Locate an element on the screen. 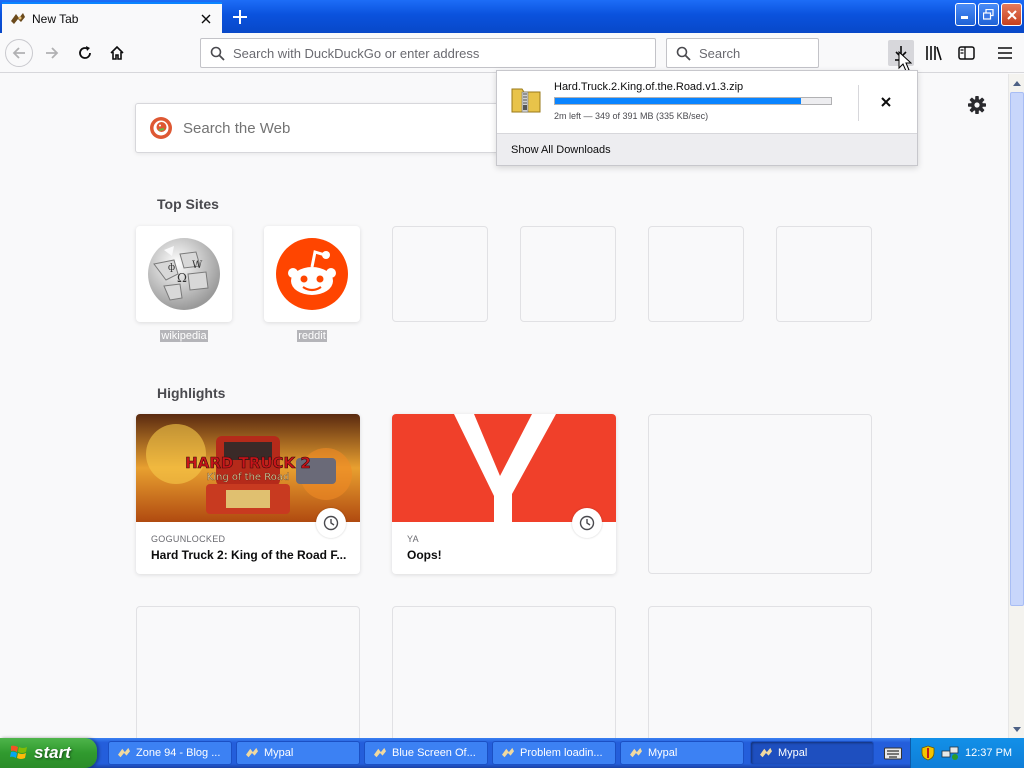 This screenshot has width=1024, height=768. close-window-button is located at coordinates (1011, 14).